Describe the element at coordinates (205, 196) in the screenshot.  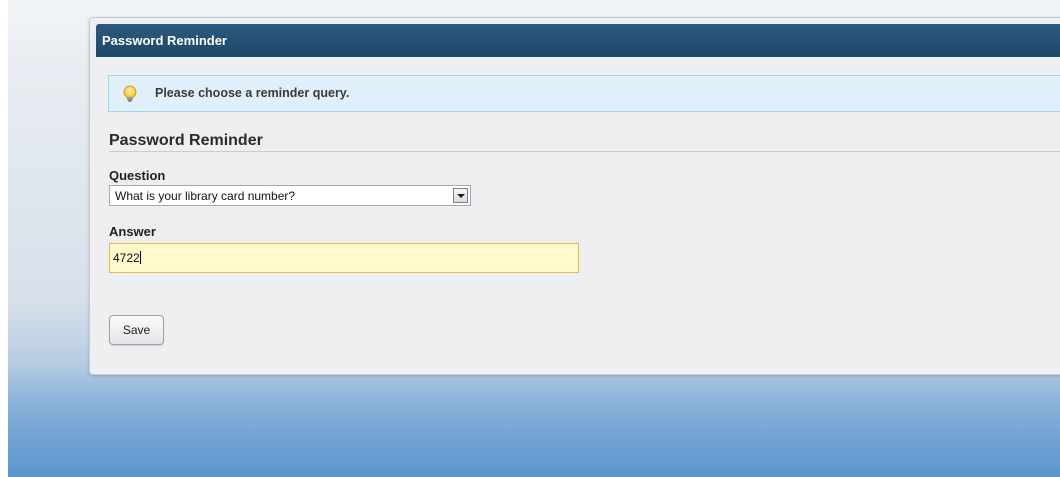
I see `question-select-value: What is your library card number?` at that location.